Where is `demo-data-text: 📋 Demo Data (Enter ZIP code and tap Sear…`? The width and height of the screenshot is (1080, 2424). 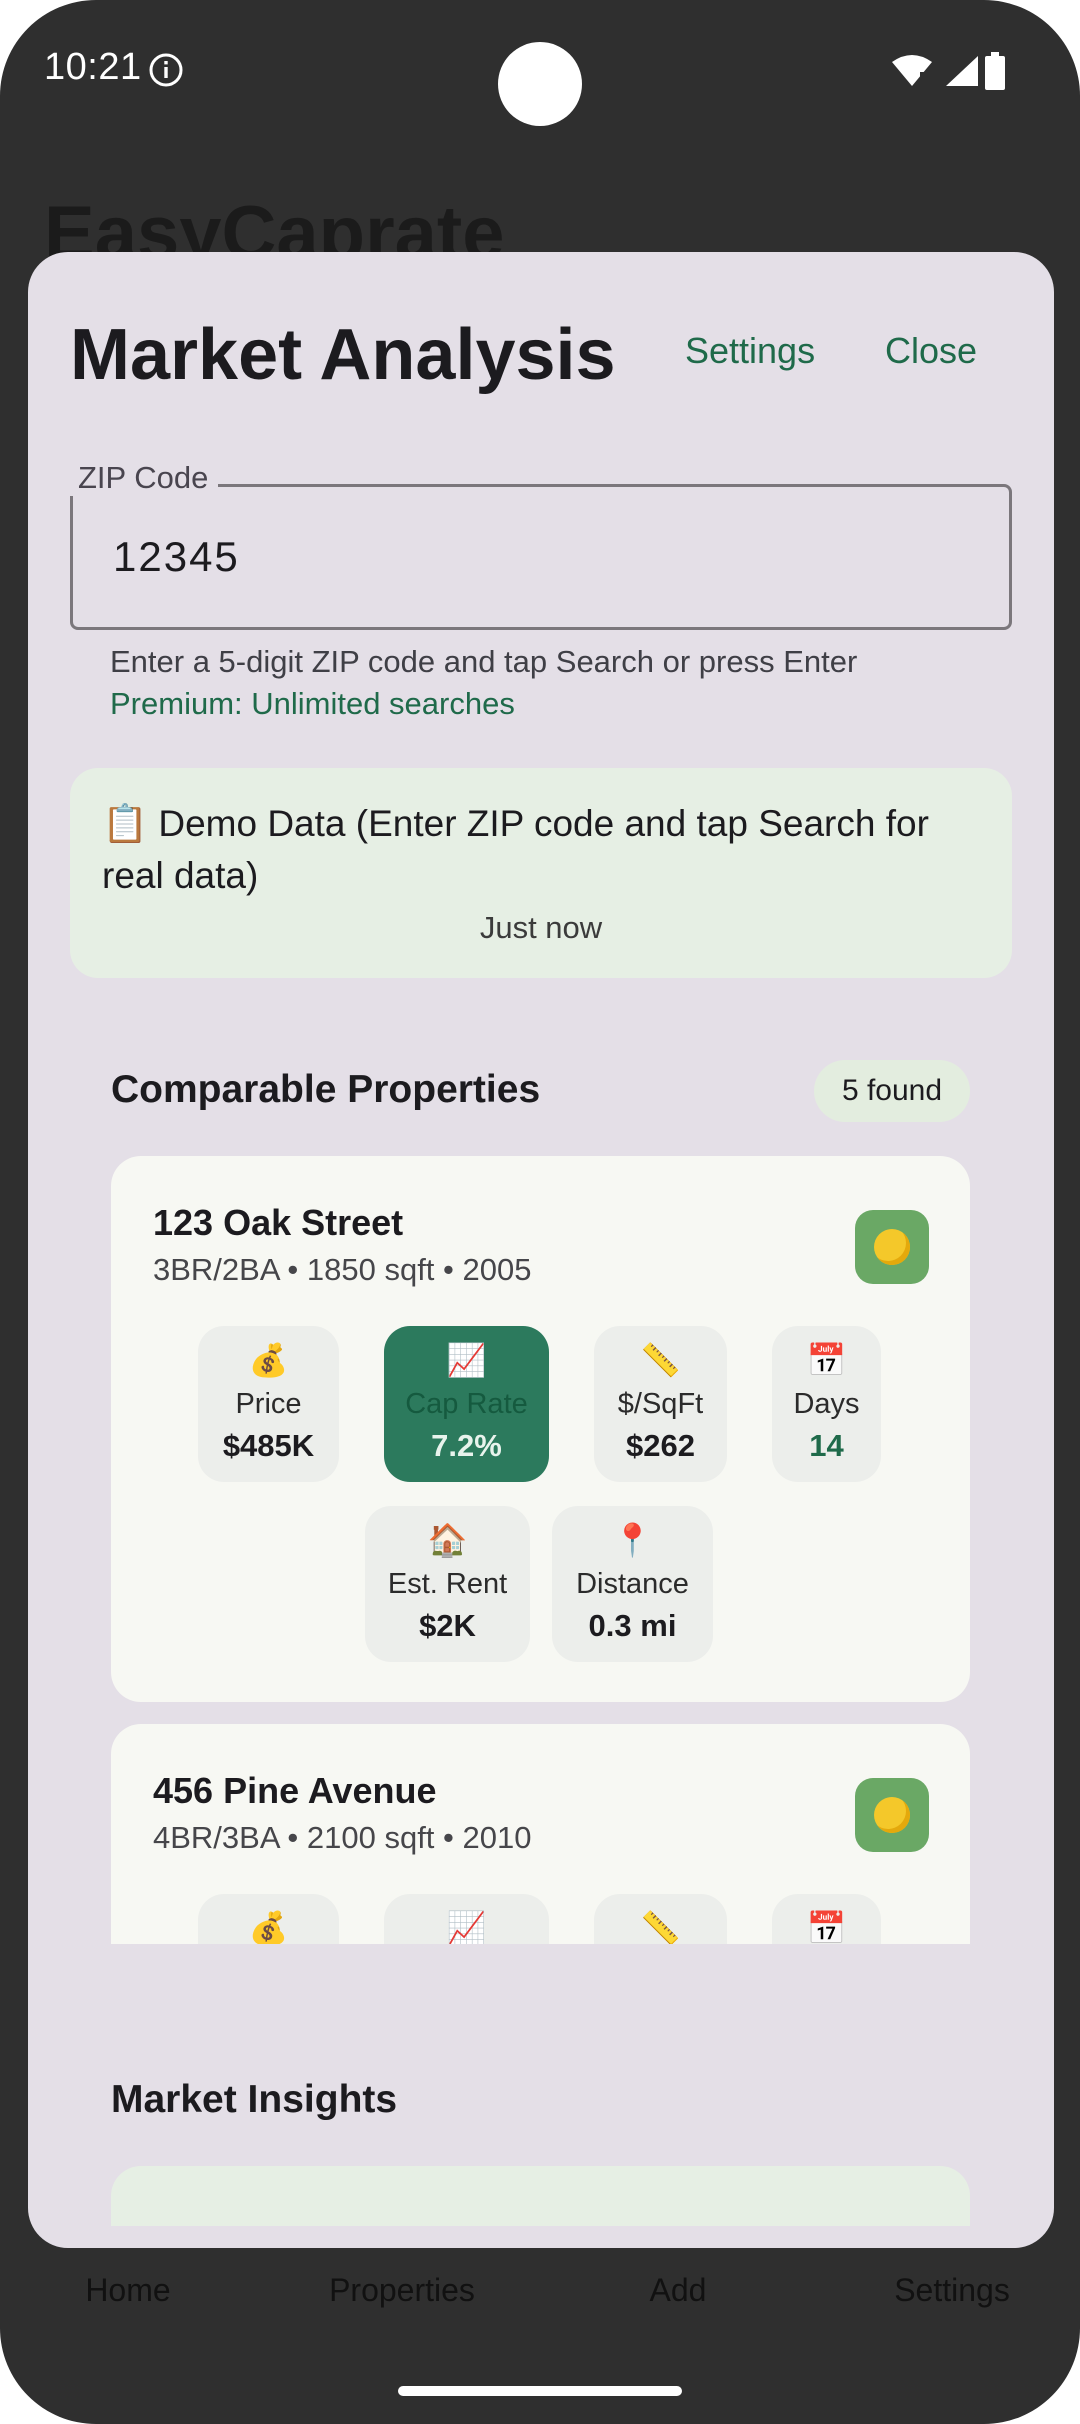
demo-data-text: 📋 Demo Data (Enter ZIP code and tap Sear… is located at coordinates (515, 849).